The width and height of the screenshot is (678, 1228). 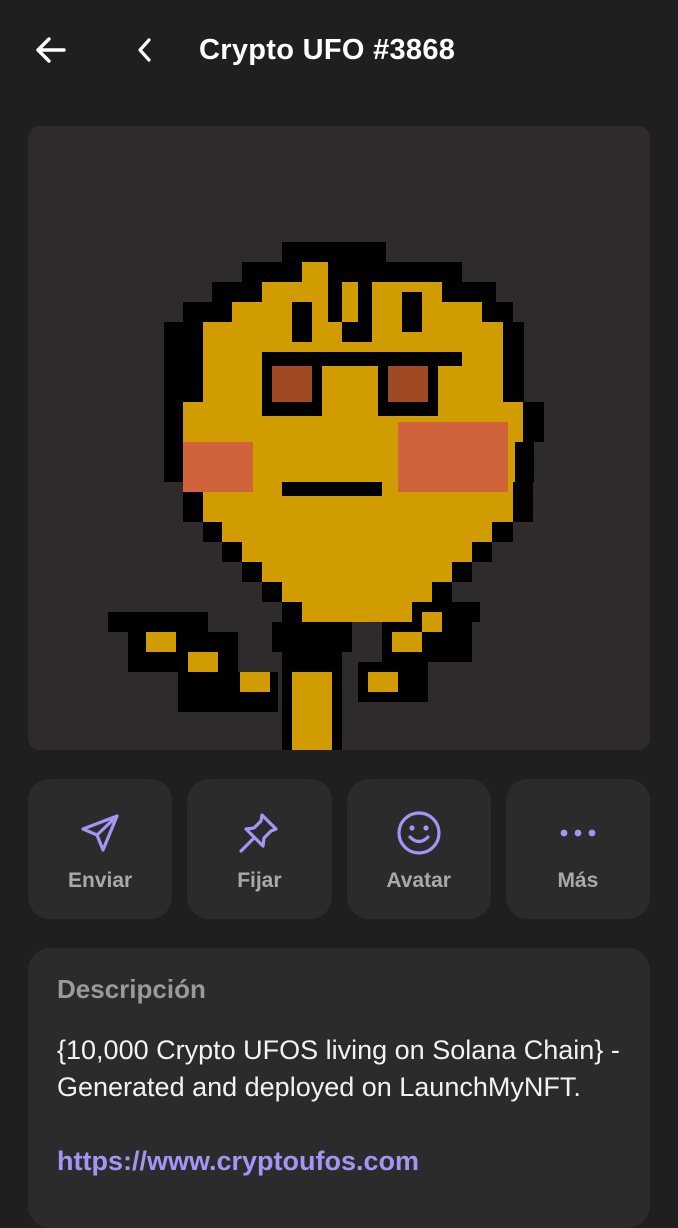 What do you see at coordinates (100, 880) in the screenshot?
I see `send-label: Enviar` at bounding box center [100, 880].